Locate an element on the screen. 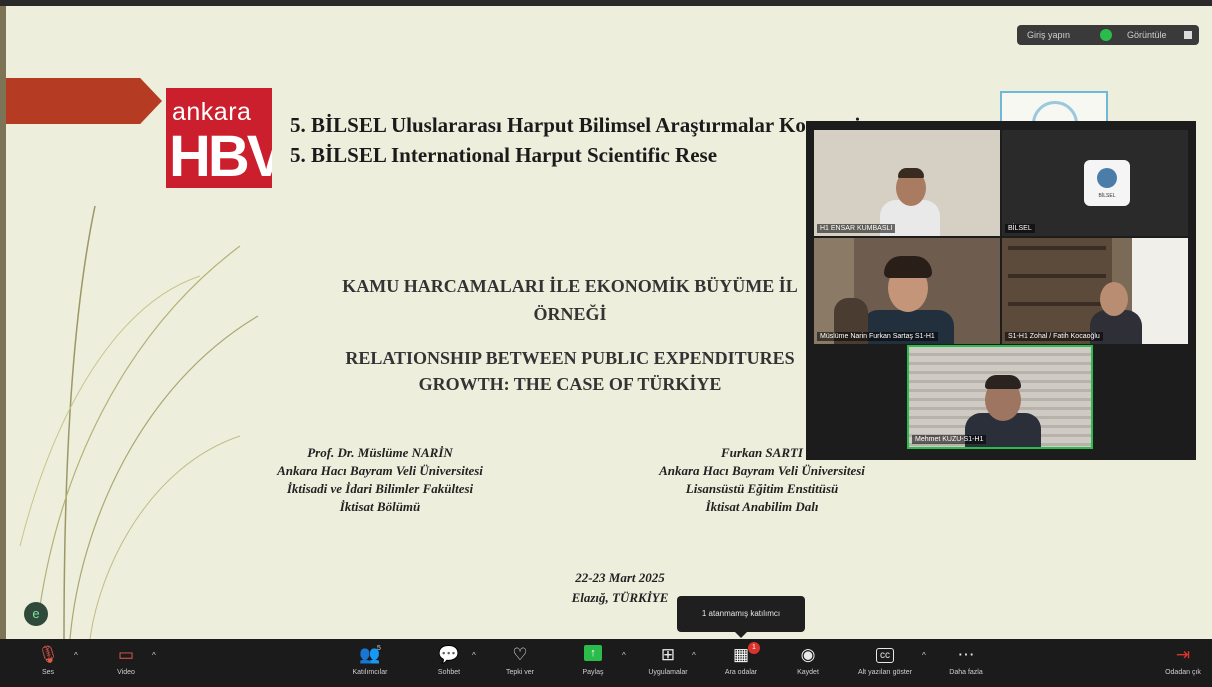  react-button: ♡ Tepki ver is located at coordinates (520, 663).